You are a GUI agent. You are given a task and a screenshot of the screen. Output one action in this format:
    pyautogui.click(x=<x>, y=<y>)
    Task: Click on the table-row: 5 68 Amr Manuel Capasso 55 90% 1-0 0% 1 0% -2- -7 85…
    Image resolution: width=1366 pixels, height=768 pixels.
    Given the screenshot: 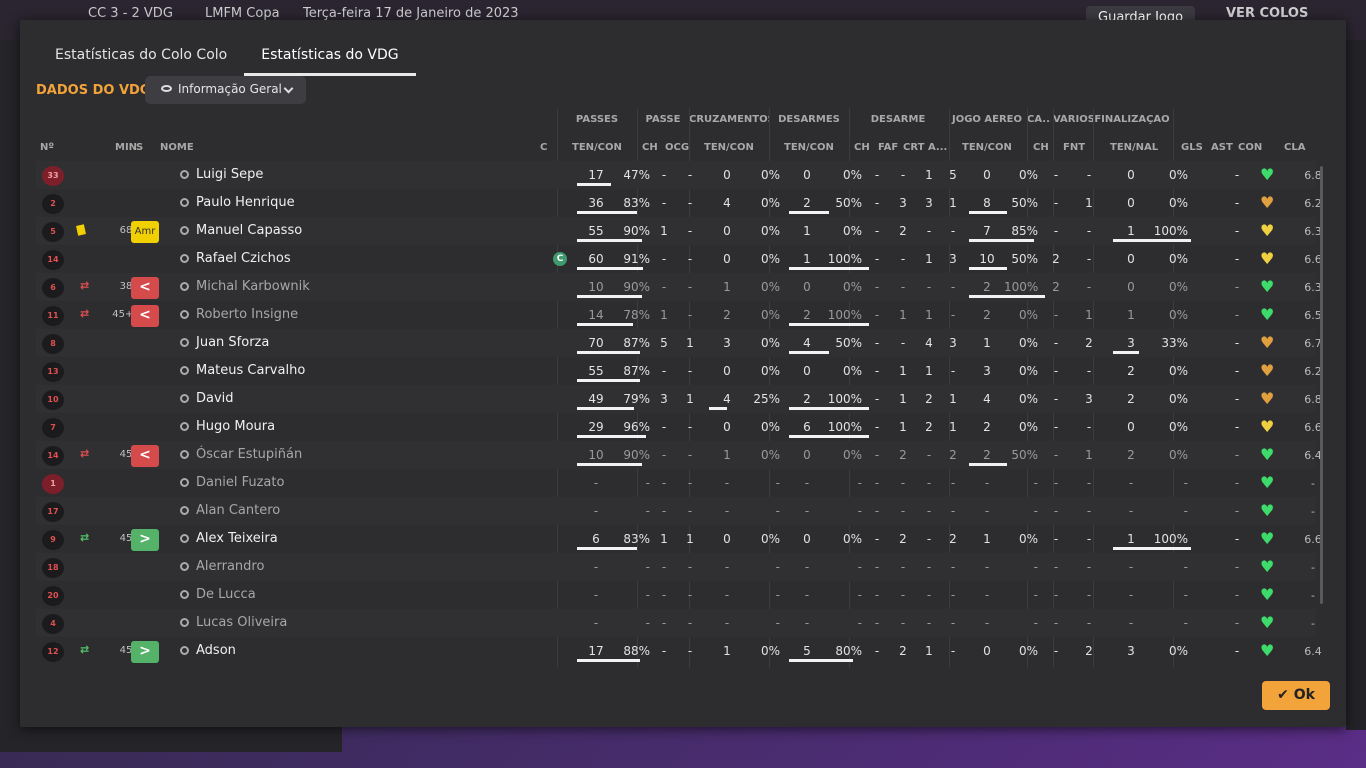 What is the action you would take?
    pyautogui.click(x=679, y=231)
    